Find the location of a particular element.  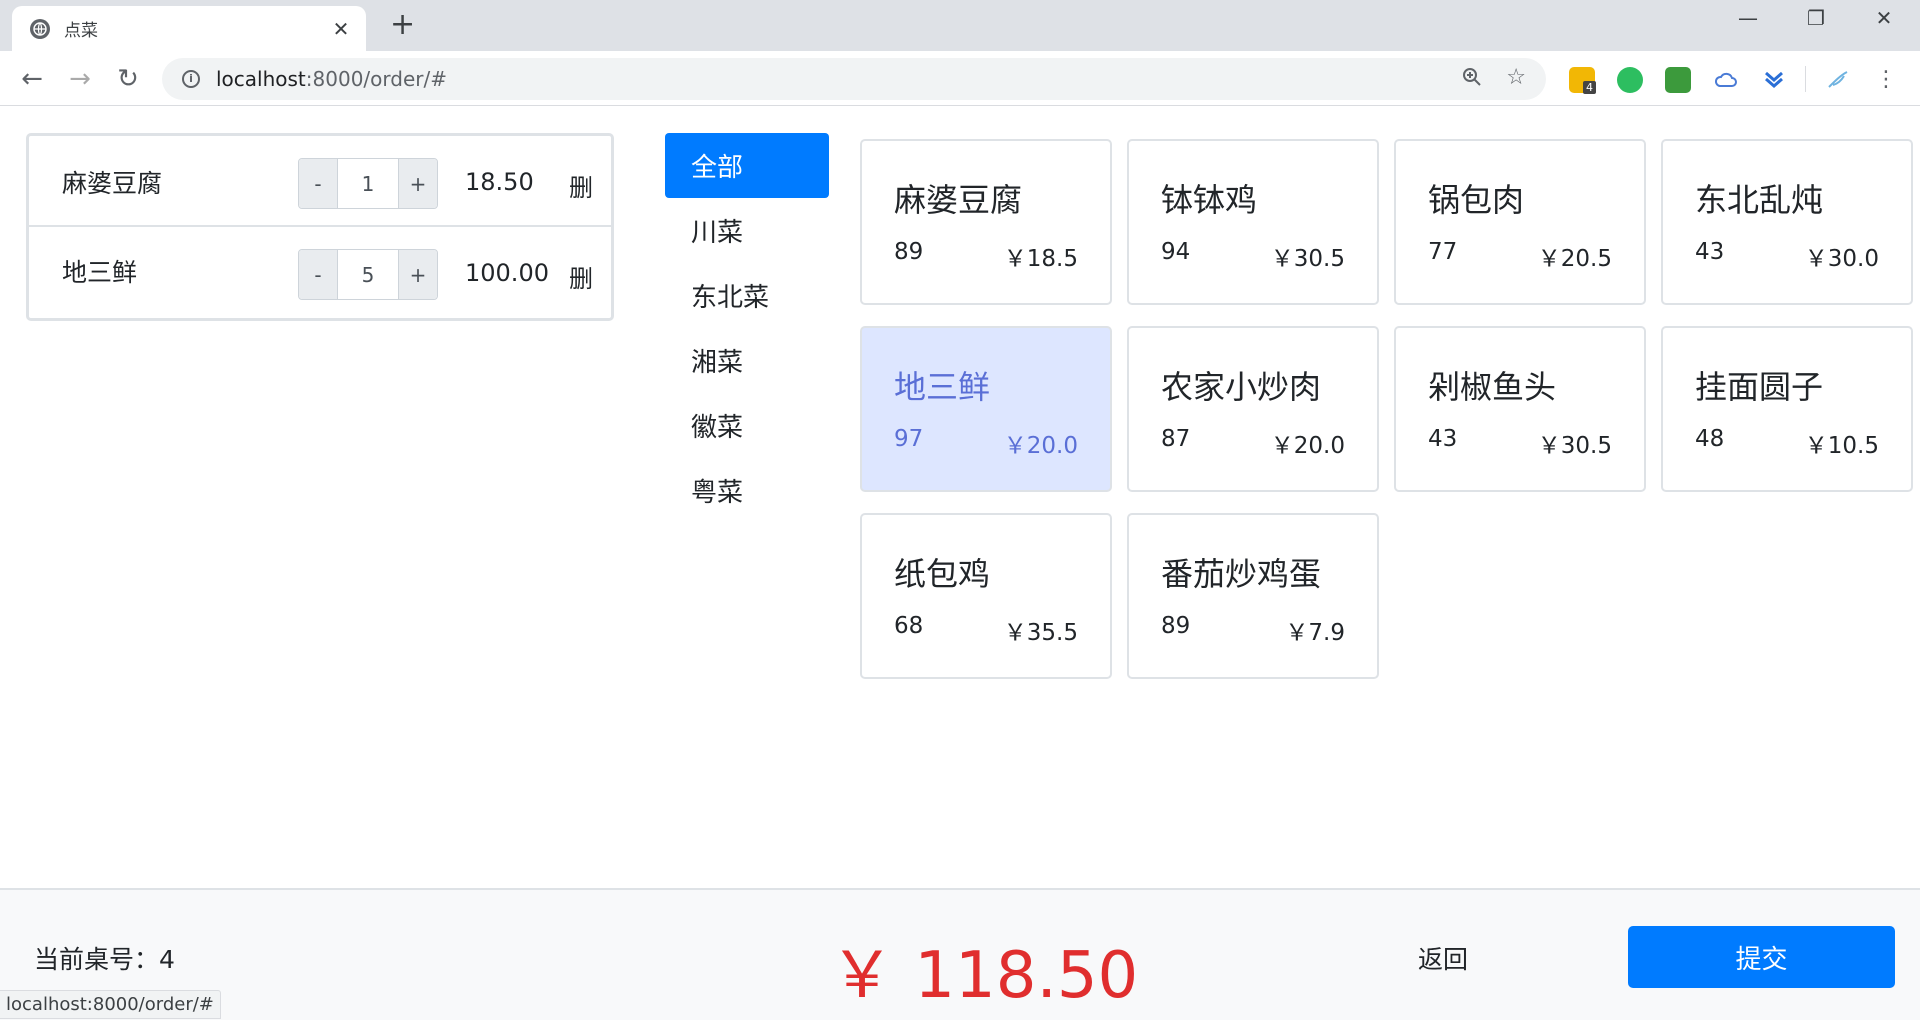

extension-refresh-icon is located at coordinates (1678, 80).